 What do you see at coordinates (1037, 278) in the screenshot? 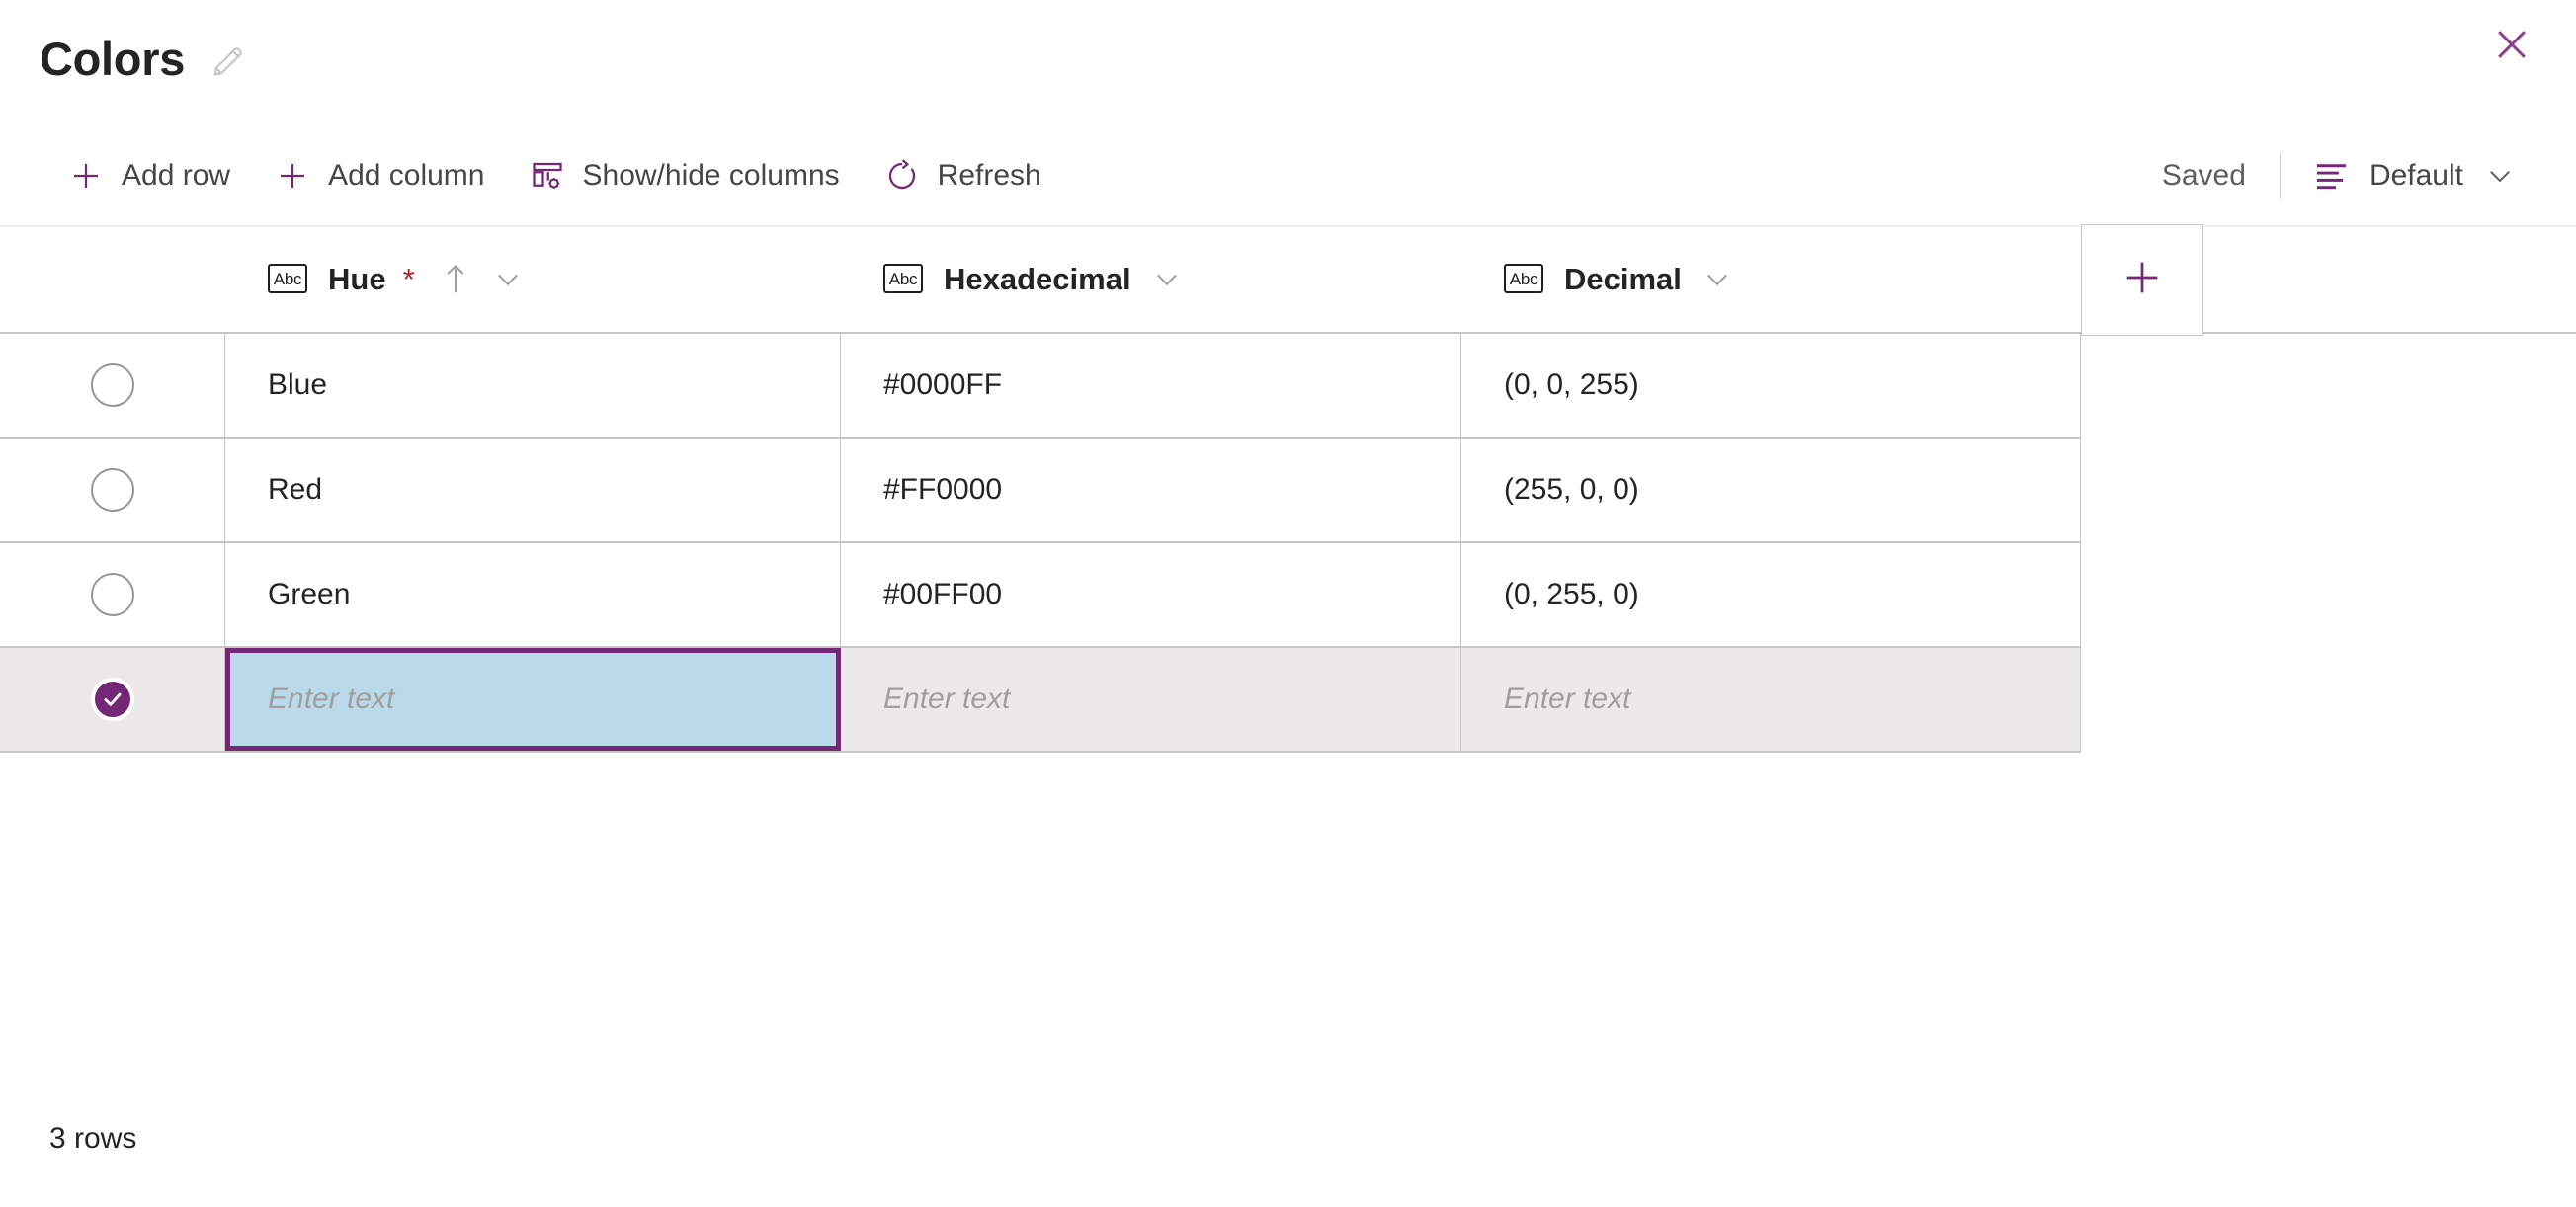
I see `column-header-label: Hexadecimal` at bounding box center [1037, 278].